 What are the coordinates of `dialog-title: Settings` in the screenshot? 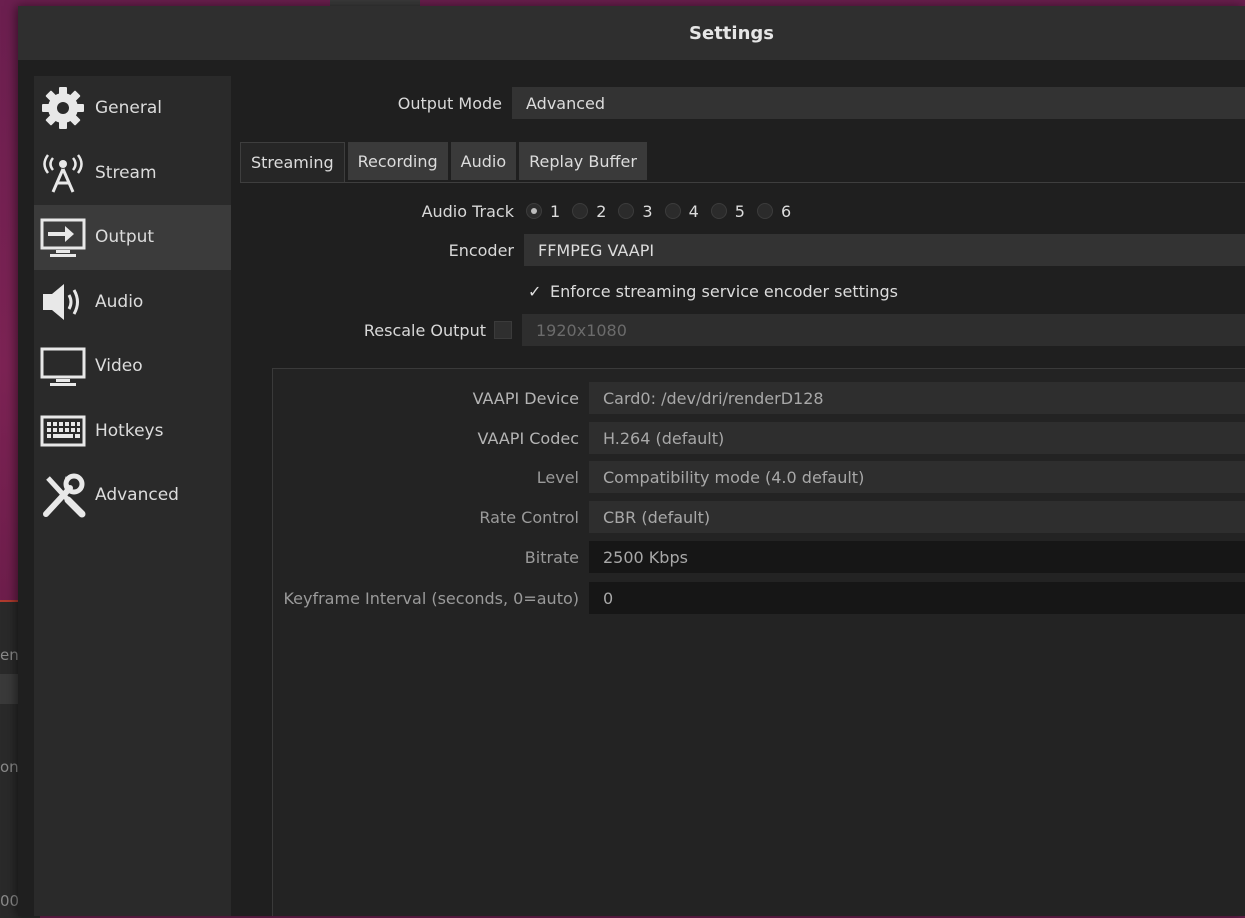 It's located at (731, 33).